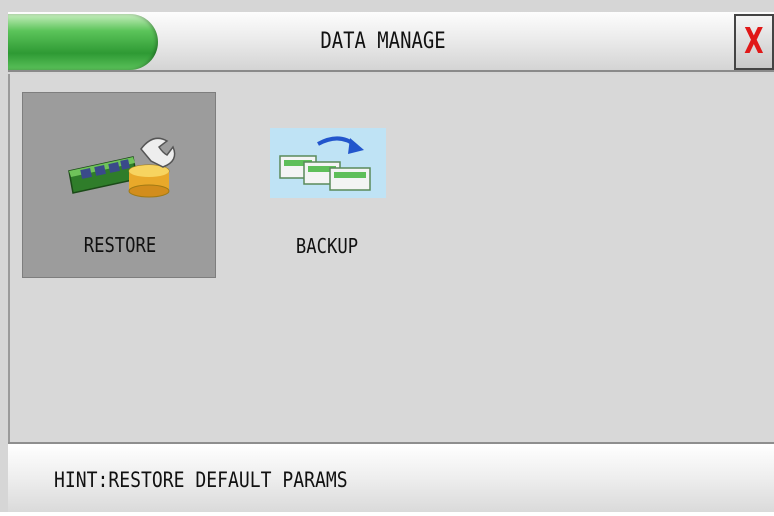  Describe the element at coordinates (120, 245) in the screenshot. I see `restore-label: RESTORE` at that location.